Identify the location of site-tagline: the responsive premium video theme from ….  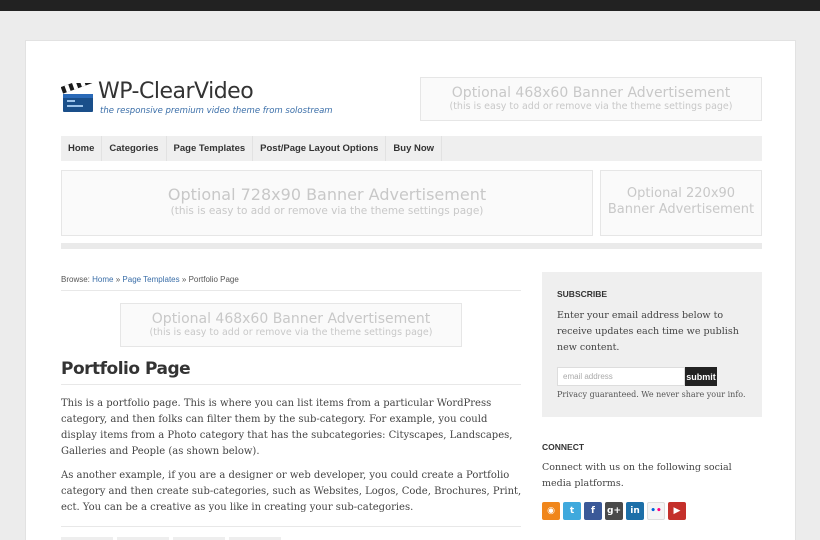
(216, 111).